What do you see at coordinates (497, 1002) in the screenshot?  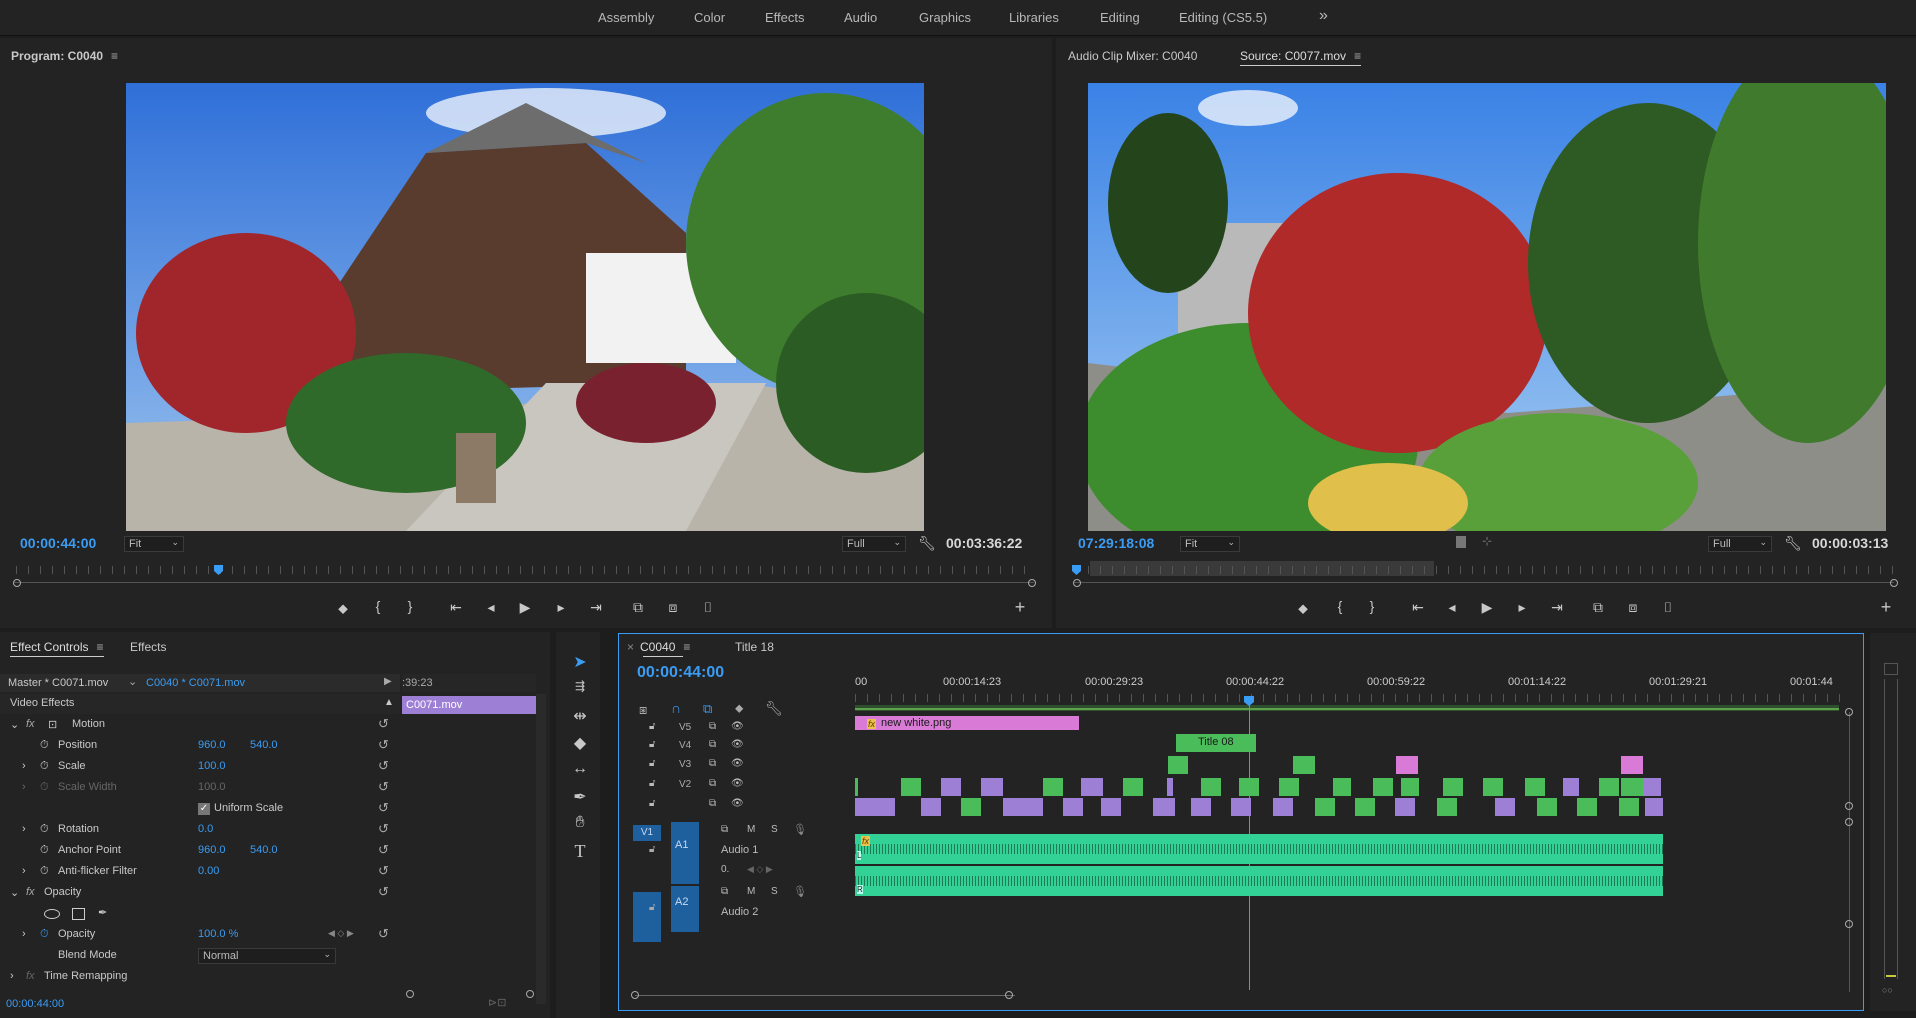 I see `filter-icon: ⊳⊡` at bounding box center [497, 1002].